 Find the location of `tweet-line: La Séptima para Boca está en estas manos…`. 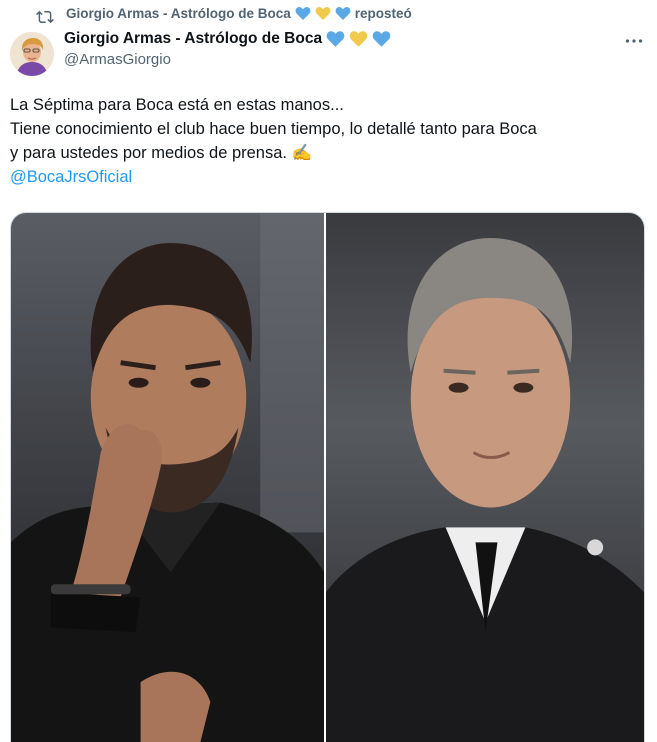

tweet-line: La Séptima para Boca está en estas manos… is located at coordinates (177, 105).